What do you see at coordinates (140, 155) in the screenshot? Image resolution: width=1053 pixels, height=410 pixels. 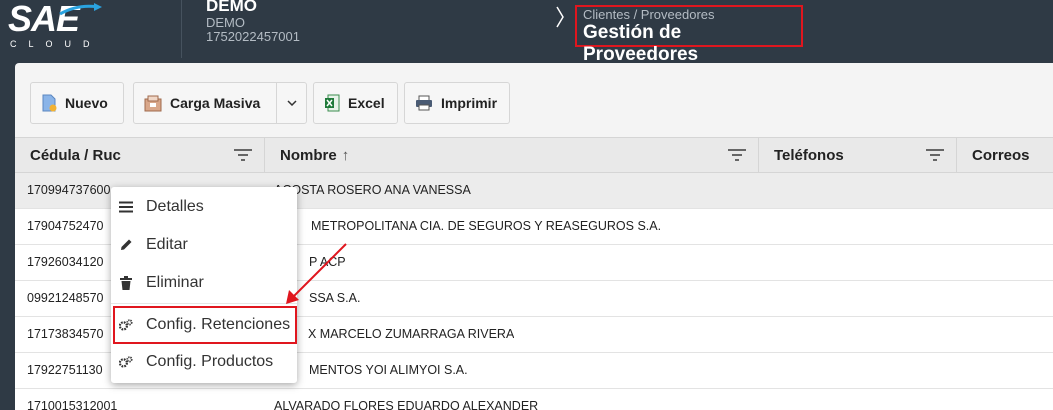 I see `column-header-id: Cédula / Ruc` at bounding box center [140, 155].